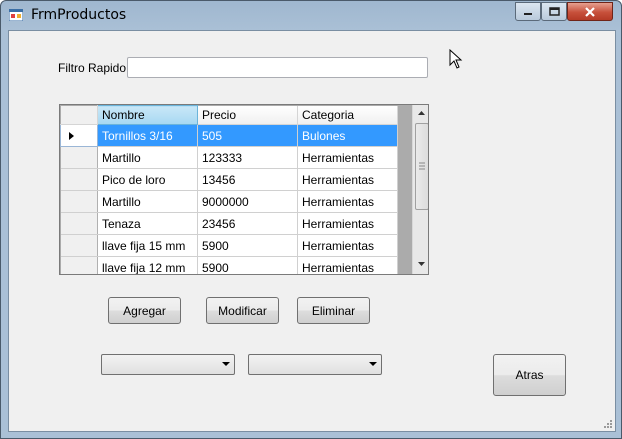 The image size is (622, 439). What do you see at coordinates (456, 59) in the screenshot?
I see `mouse-cursor-icon` at bounding box center [456, 59].